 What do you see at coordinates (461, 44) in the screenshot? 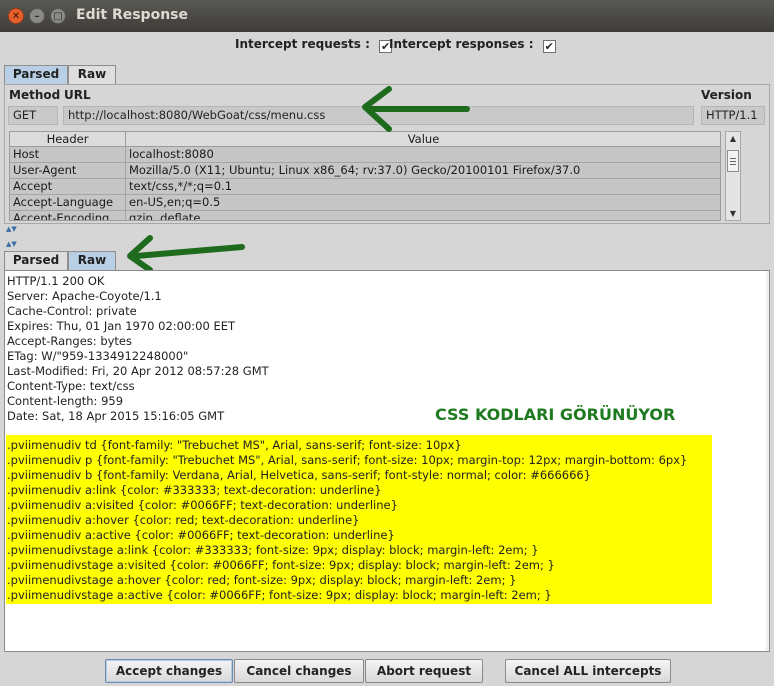
I see `intercept-responses-label: Intercept responses :` at bounding box center [461, 44].